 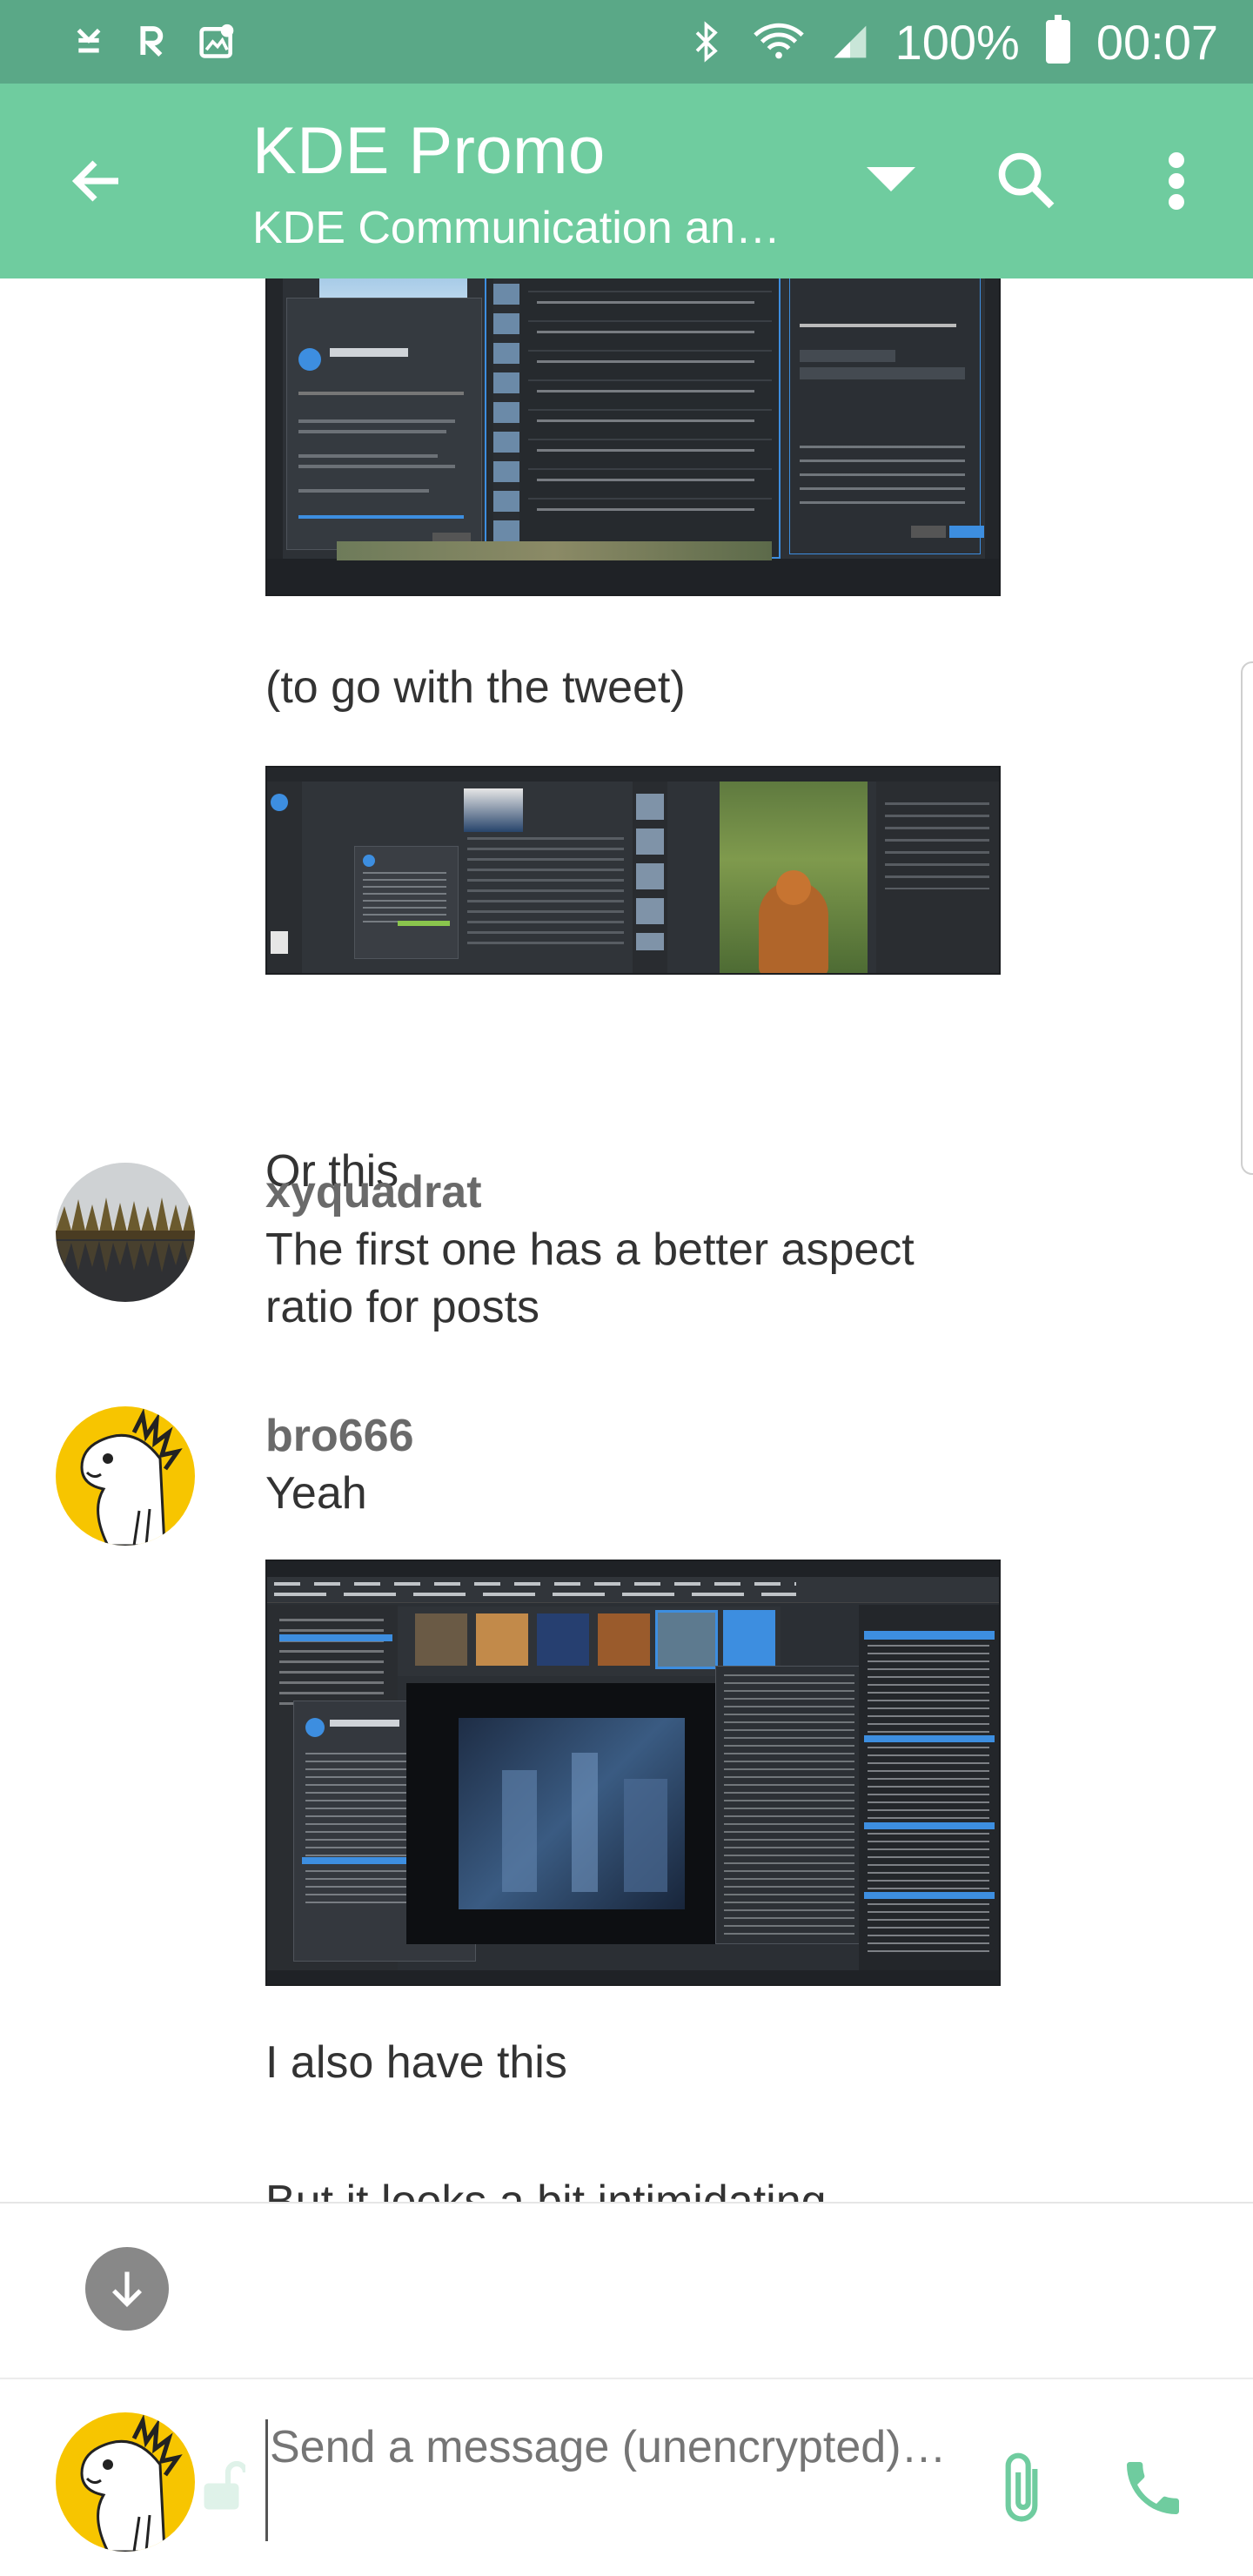 What do you see at coordinates (89, 42) in the screenshot?
I see `download-done-icon` at bounding box center [89, 42].